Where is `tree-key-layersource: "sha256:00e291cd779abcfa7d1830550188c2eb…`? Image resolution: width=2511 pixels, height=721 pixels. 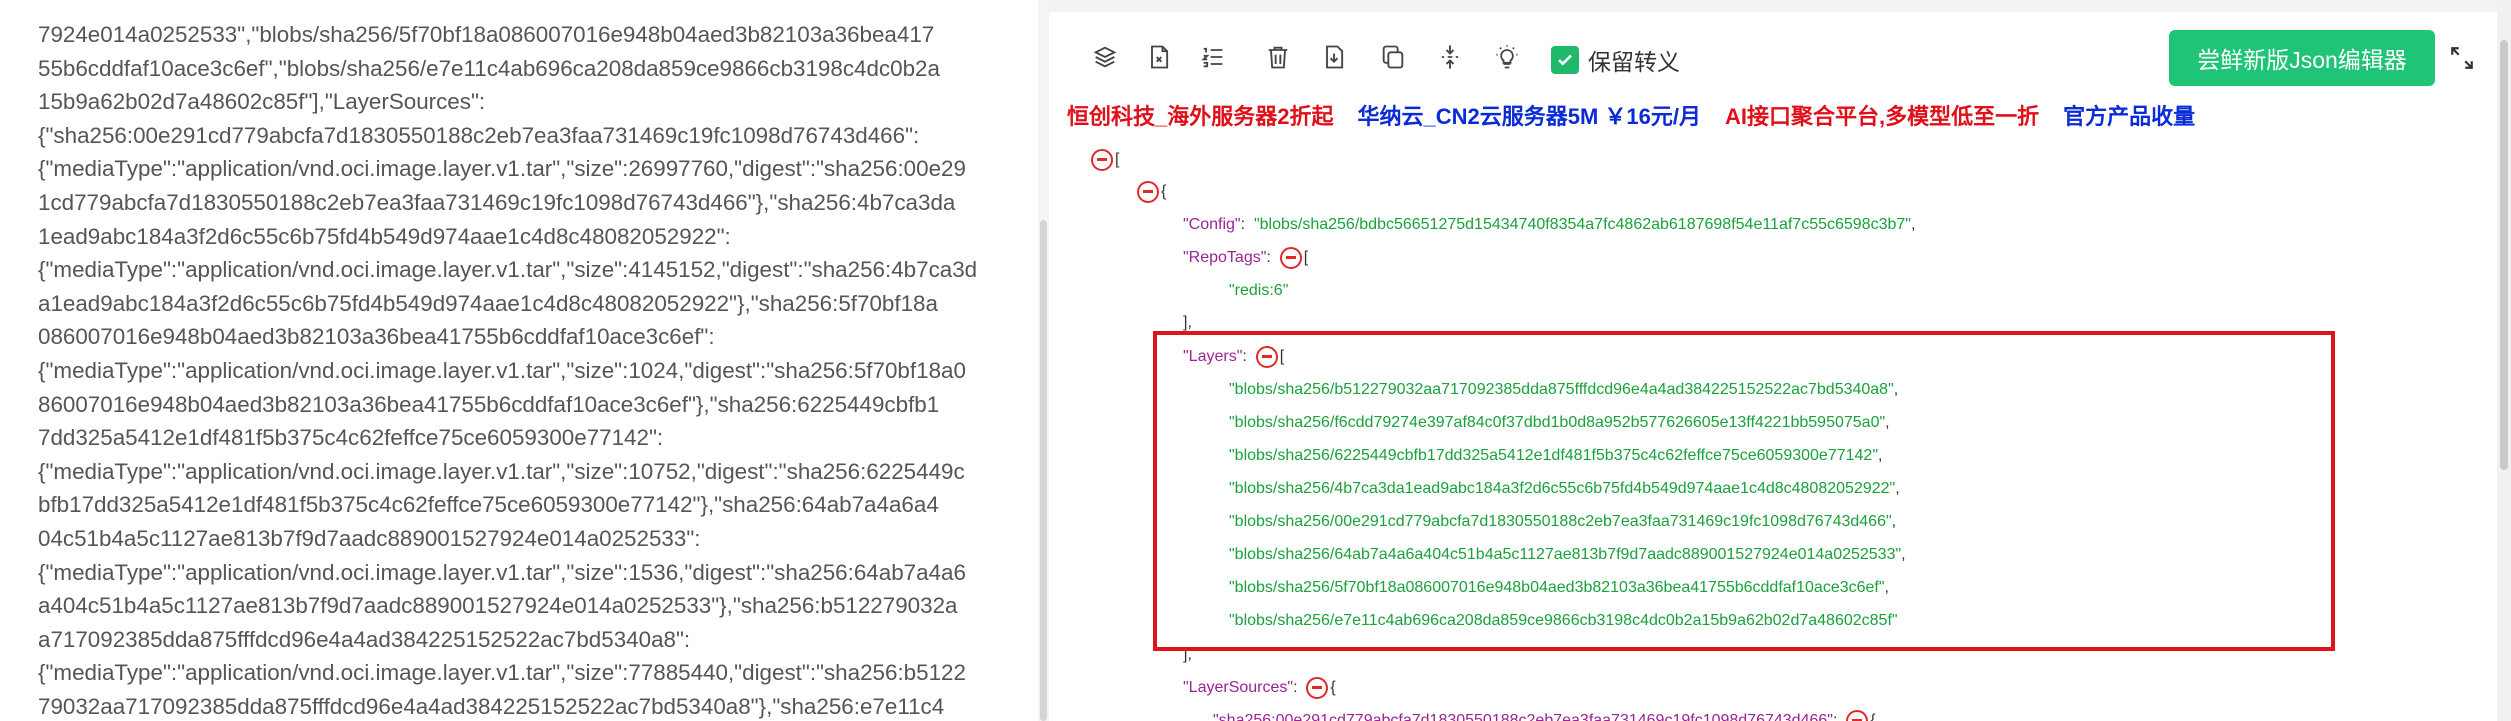
tree-key-layersource: "sha256:00e291cd779abcfa7d1830550188c2eb… is located at coordinates (1523, 716).